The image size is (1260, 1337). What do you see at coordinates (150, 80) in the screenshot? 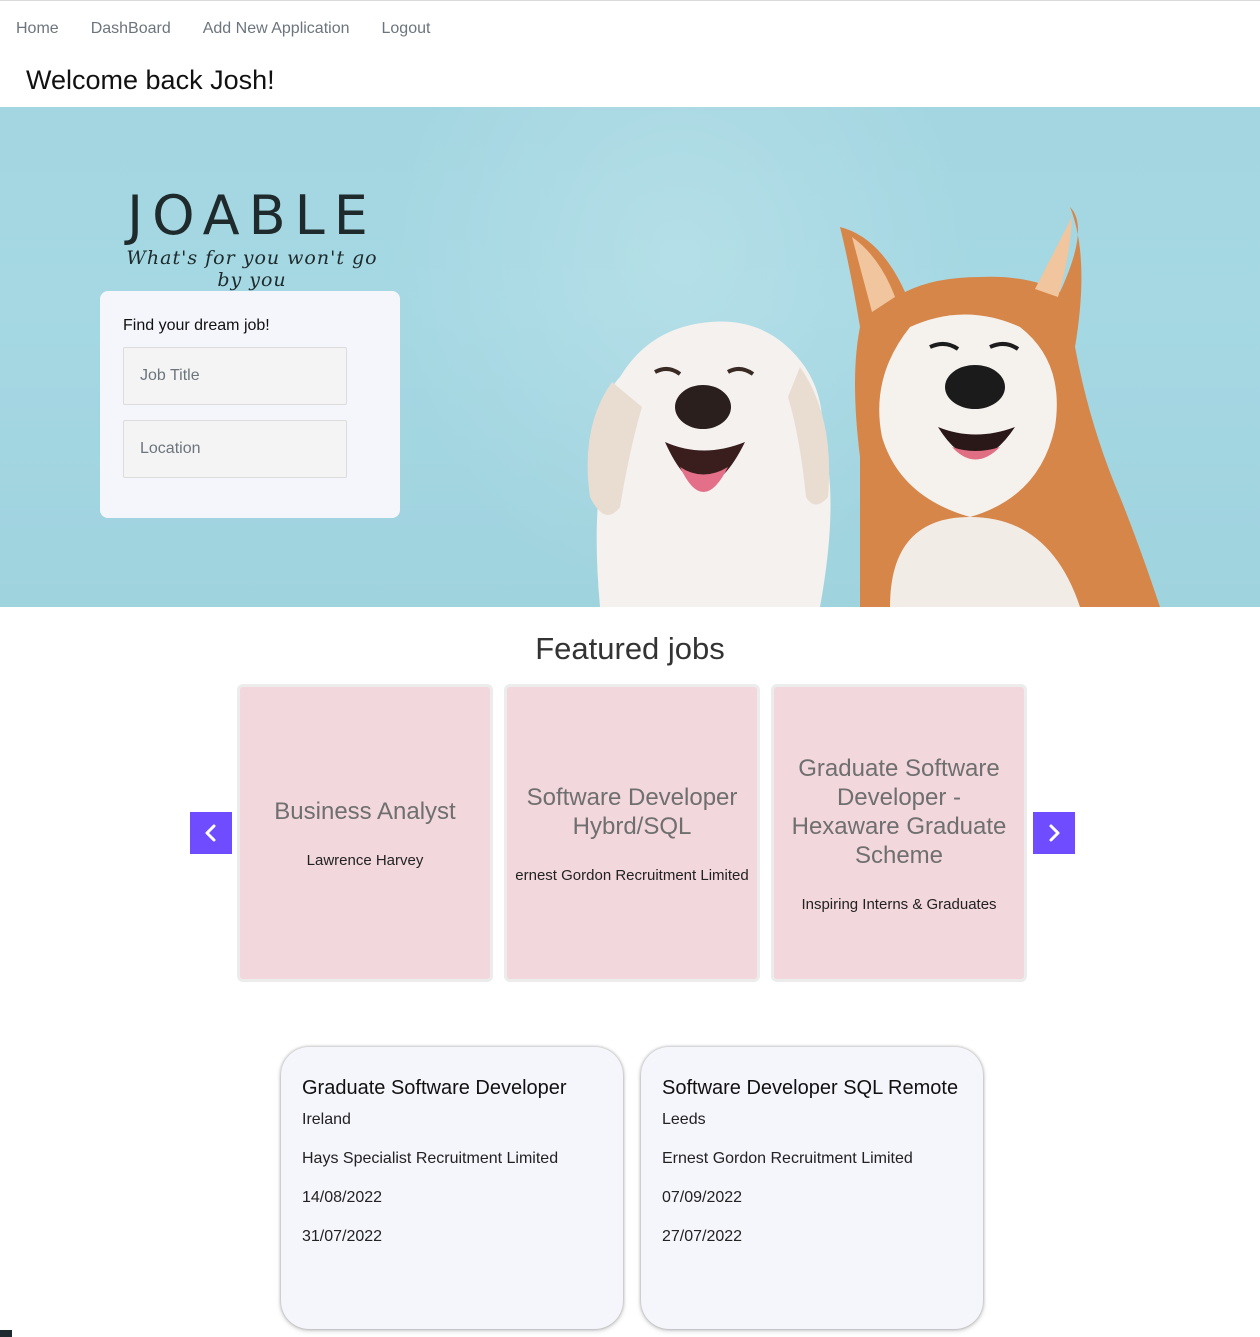
I see `welcome-heading: Welcome back Josh!` at bounding box center [150, 80].